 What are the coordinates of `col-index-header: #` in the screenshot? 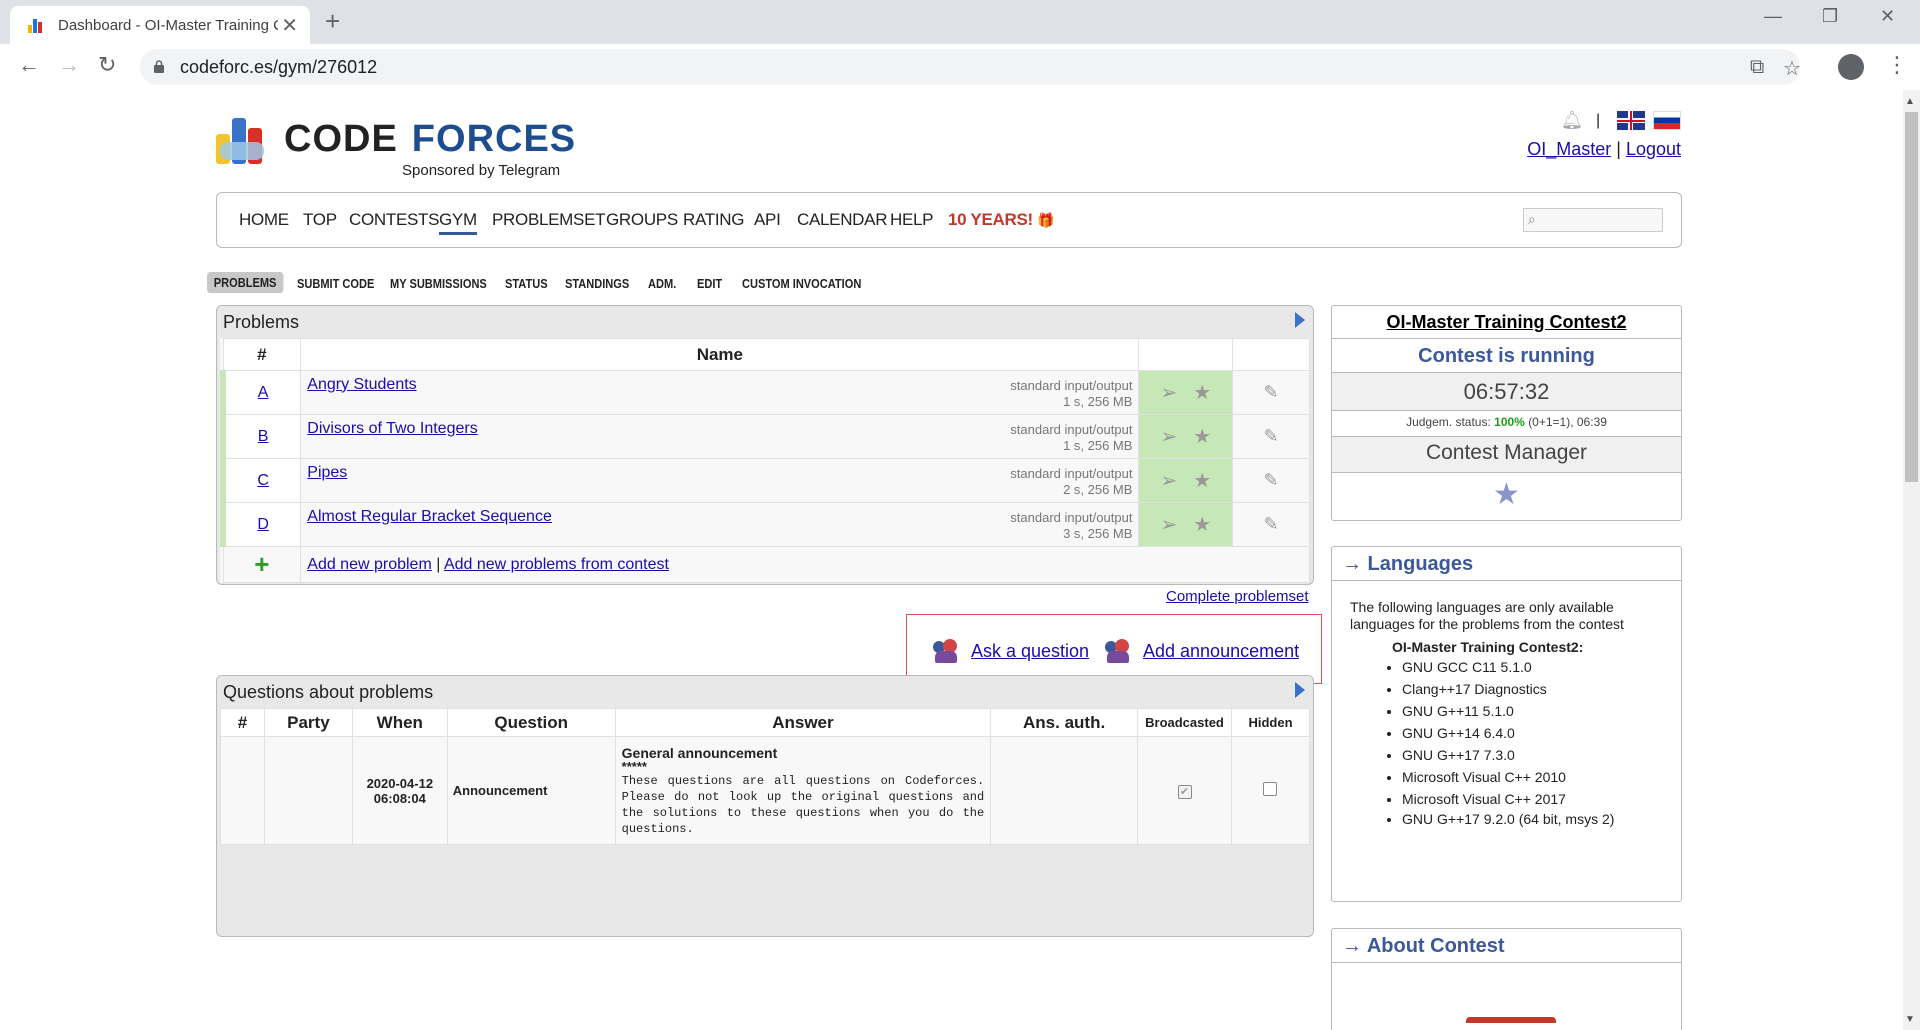 It's located at (262, 354).